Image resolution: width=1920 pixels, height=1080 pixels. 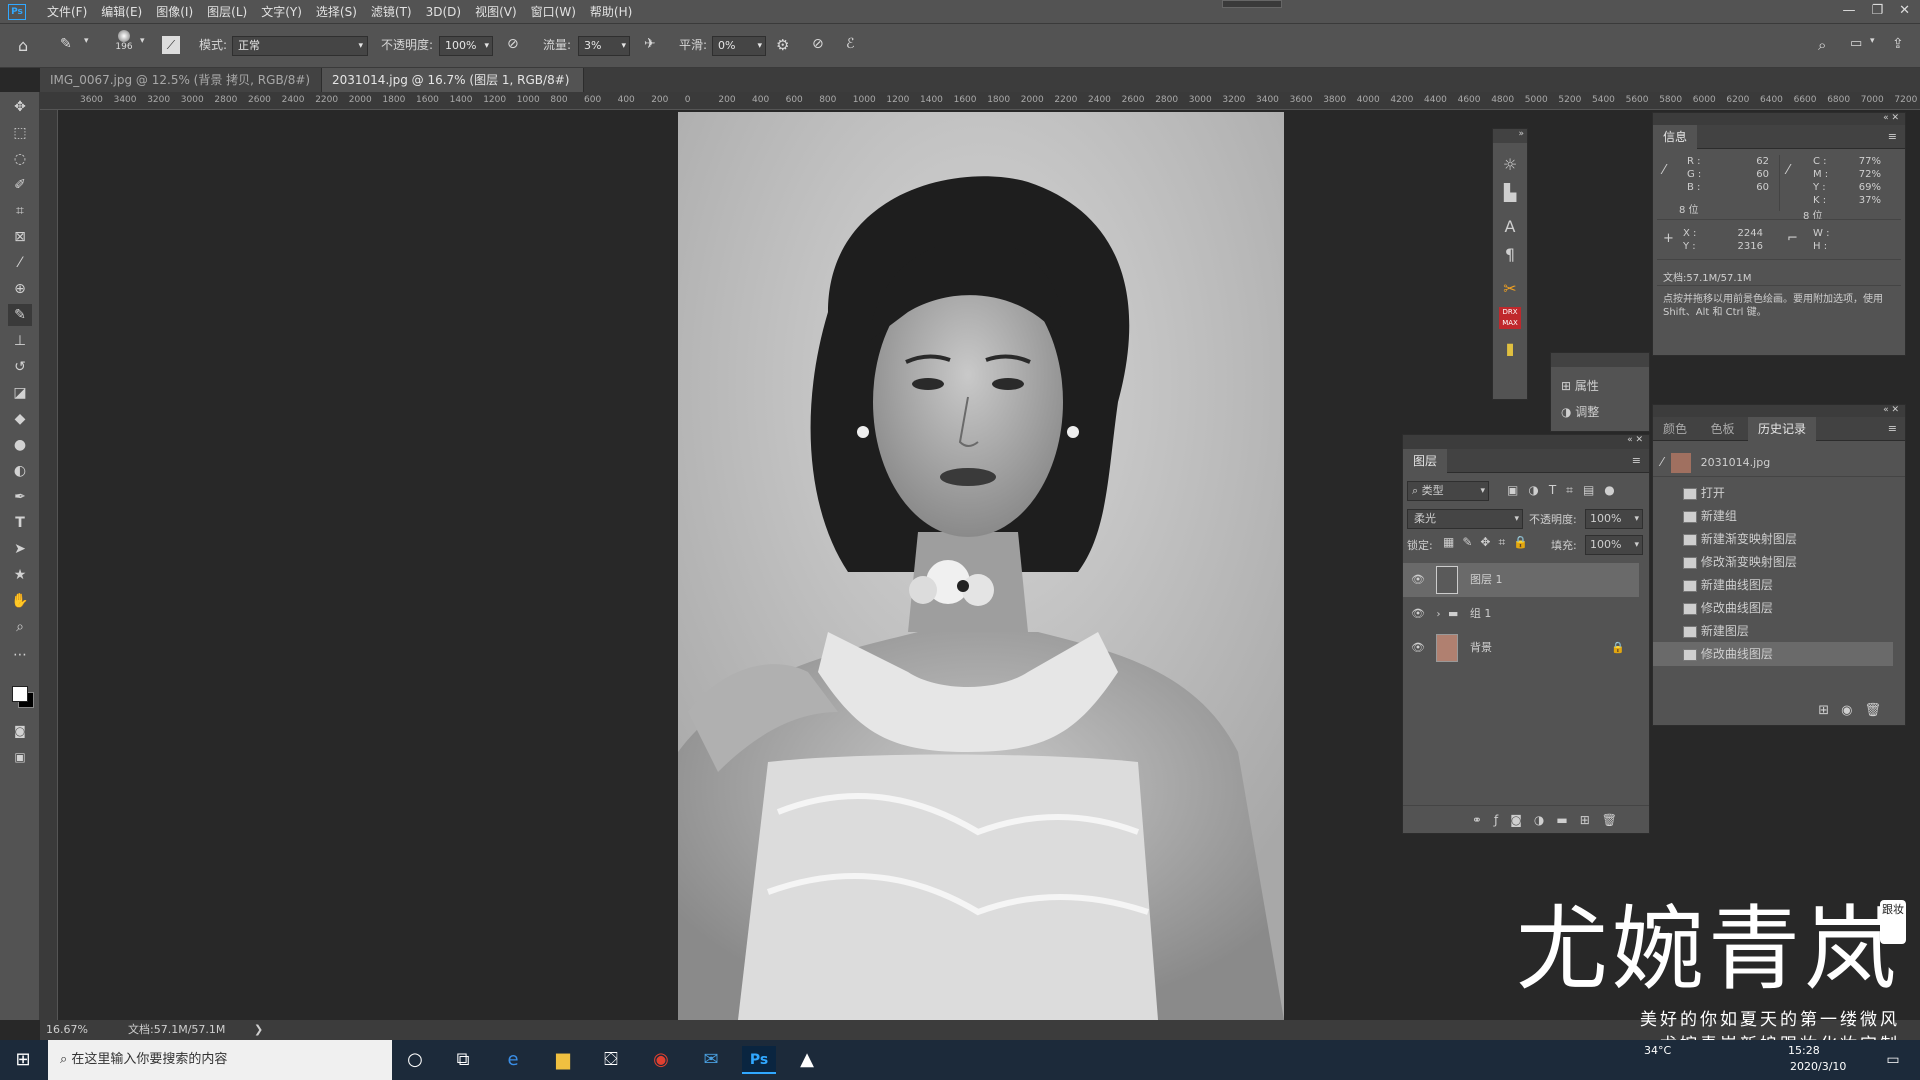 What do you see at coordinates (553, 12) in the screenshot?
I see `menu-window: 窗口(W)` at bounding box center [553, 12].